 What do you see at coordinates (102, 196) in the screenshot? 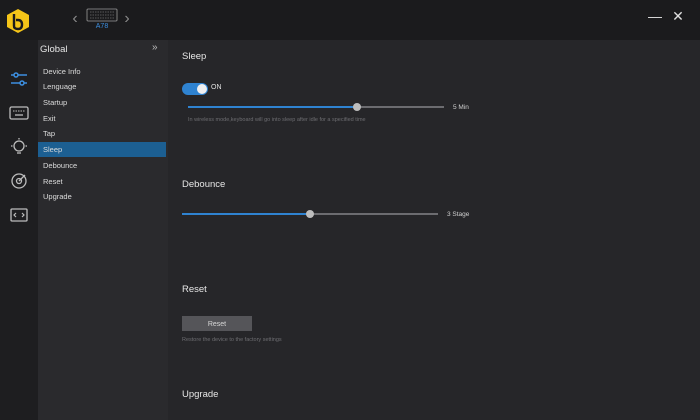
I see `menu-item-upgrade: Upgrade` at bounding box center [102, 196].